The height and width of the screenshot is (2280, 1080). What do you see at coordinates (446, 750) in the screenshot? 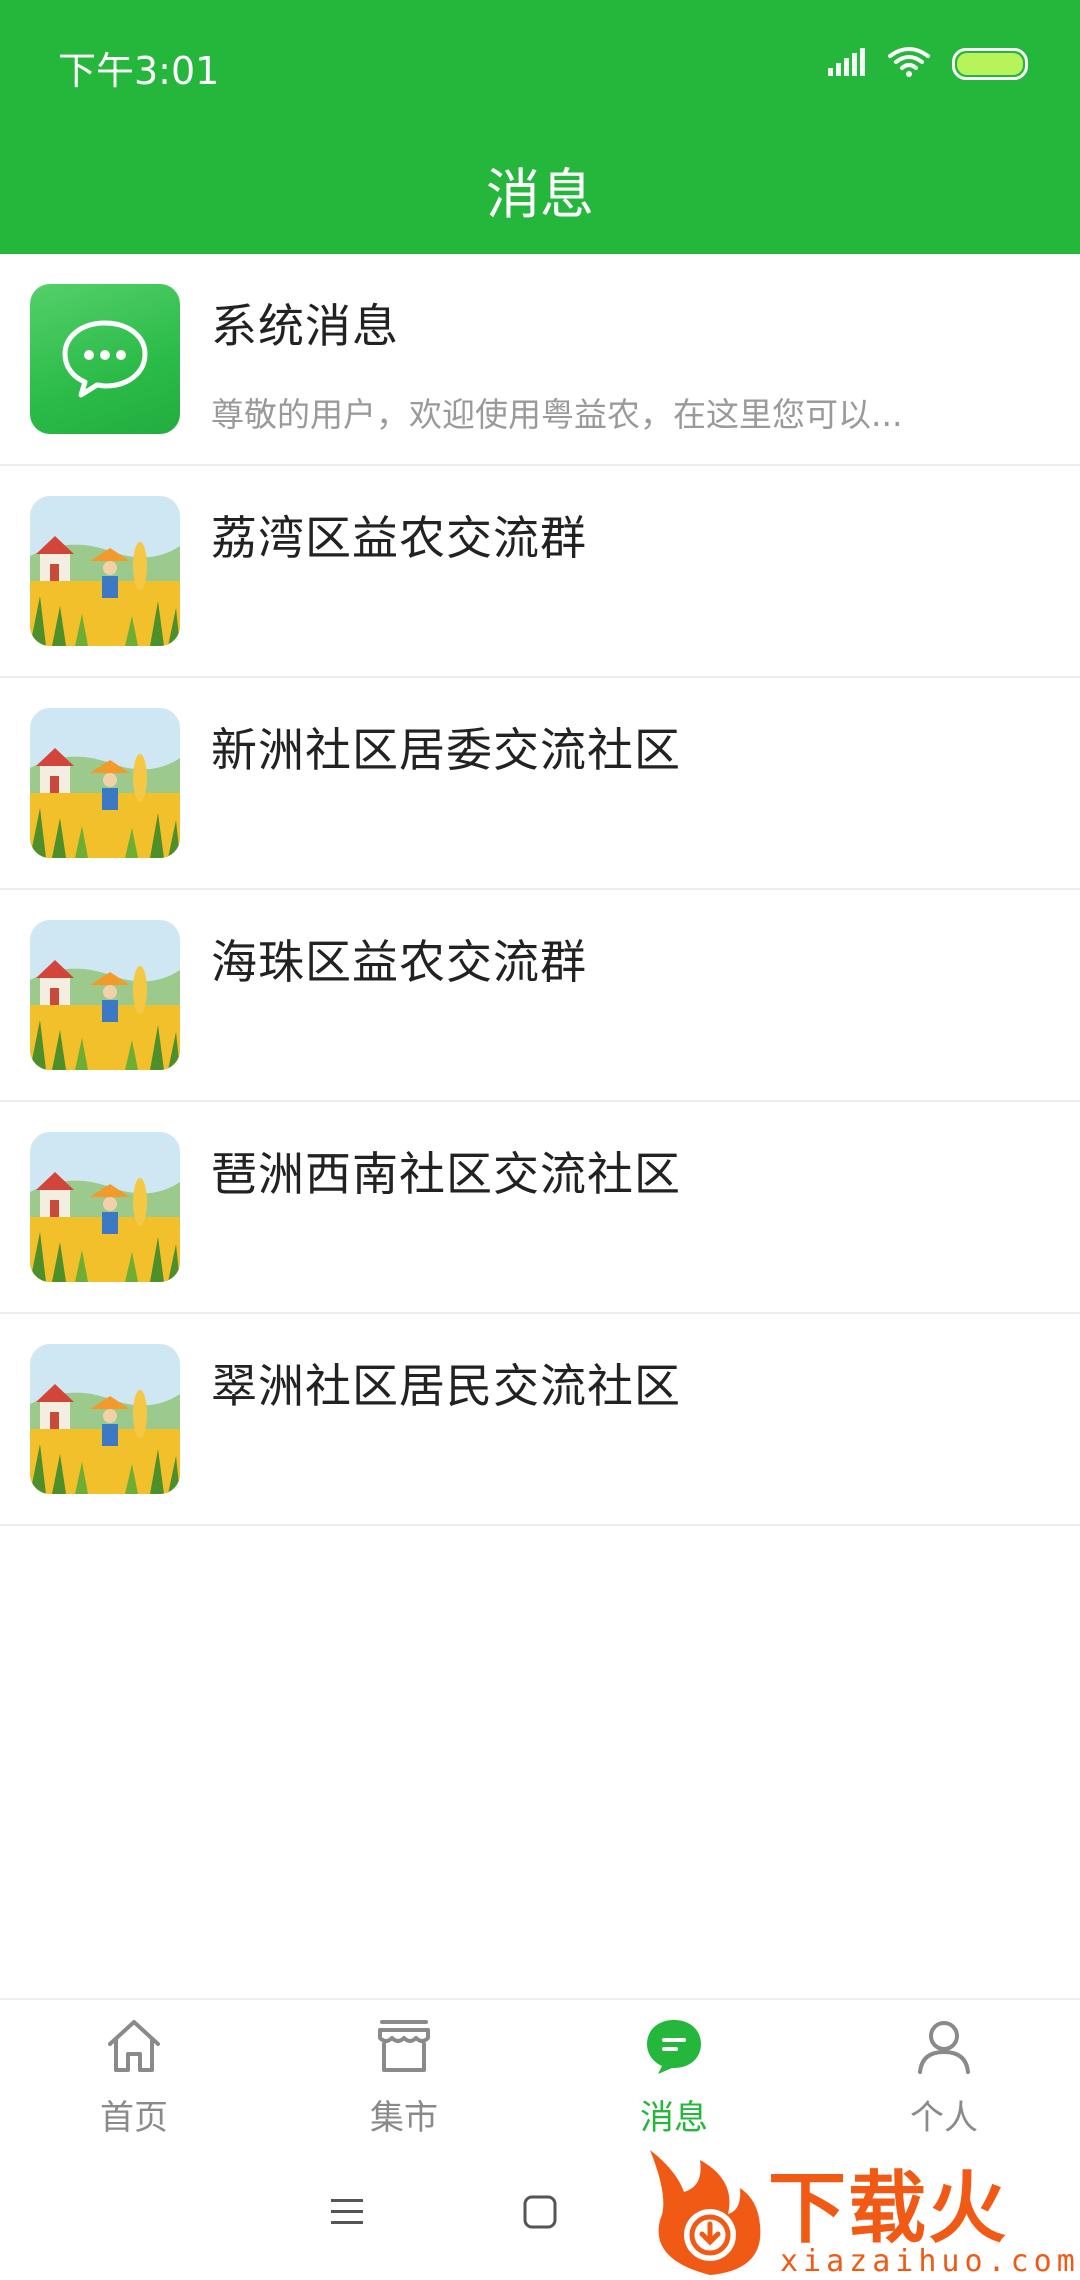
I see `conversation-title: 新洲社区居委交流社区` at bounding box center [446, 750].